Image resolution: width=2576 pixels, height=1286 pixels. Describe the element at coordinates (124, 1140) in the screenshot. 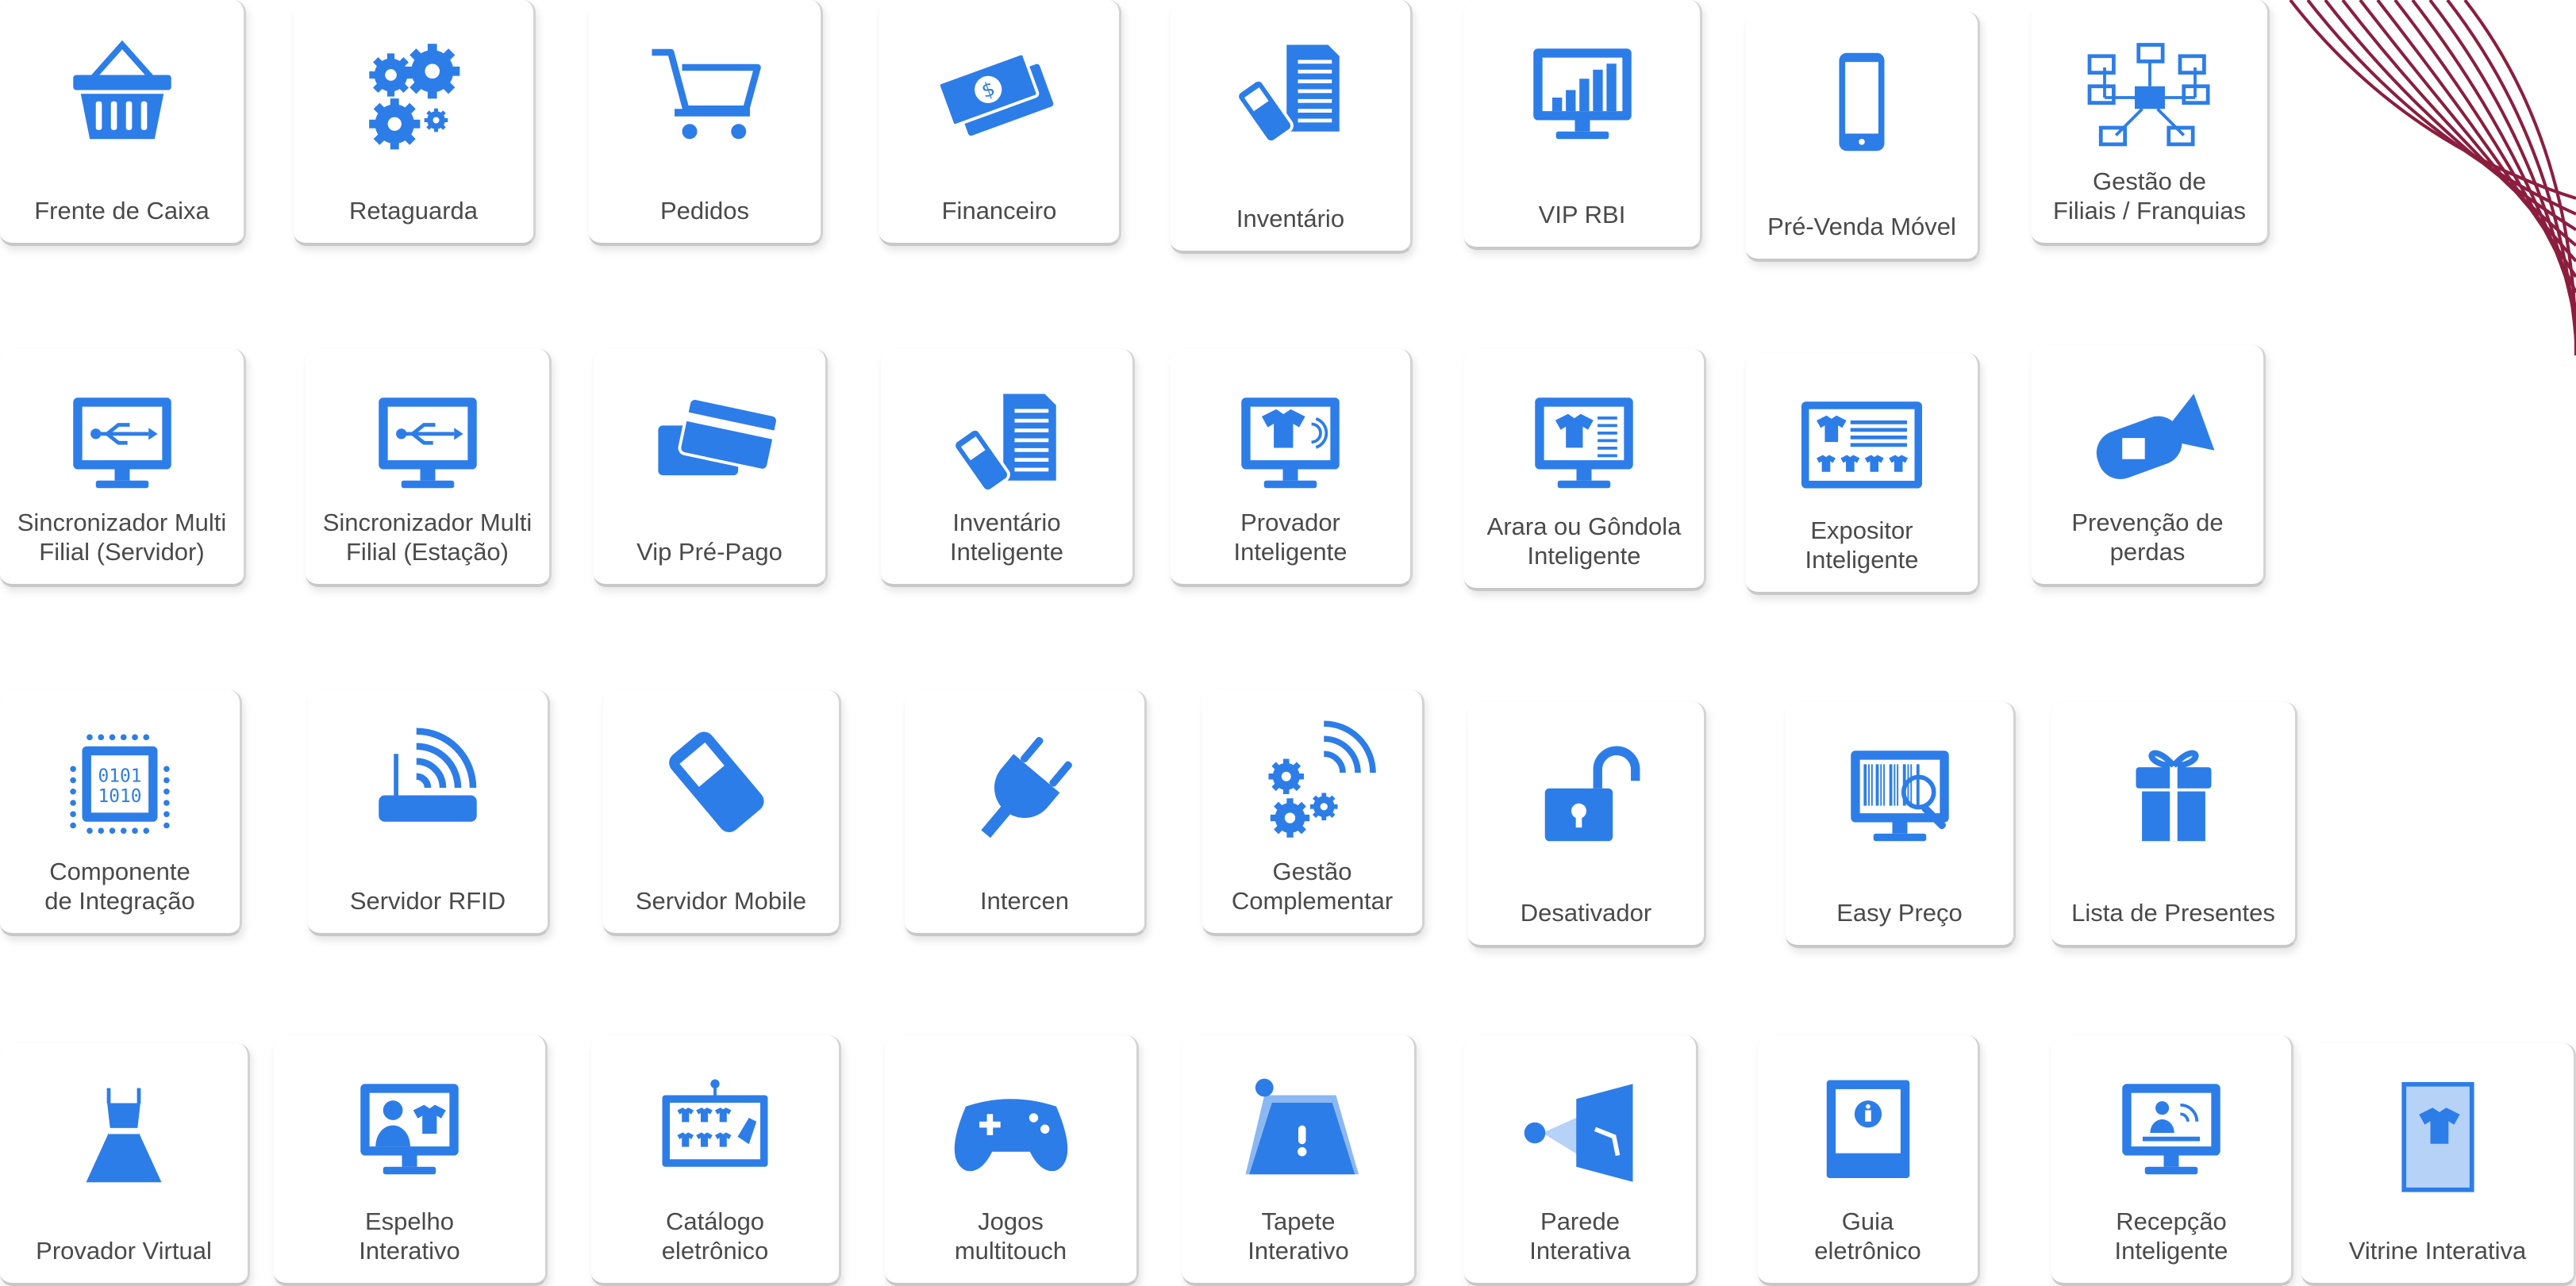

I see `dress-icon` at that location.